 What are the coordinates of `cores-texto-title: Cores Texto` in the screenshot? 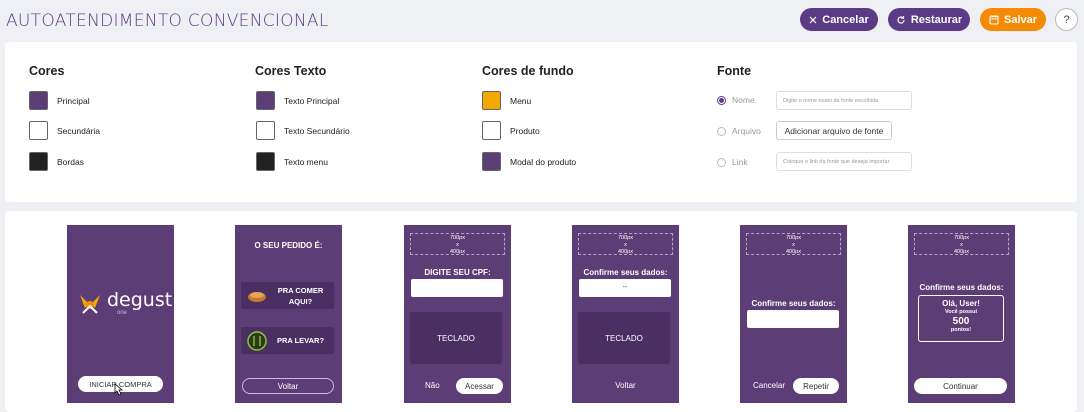 It's located at (291, 71).